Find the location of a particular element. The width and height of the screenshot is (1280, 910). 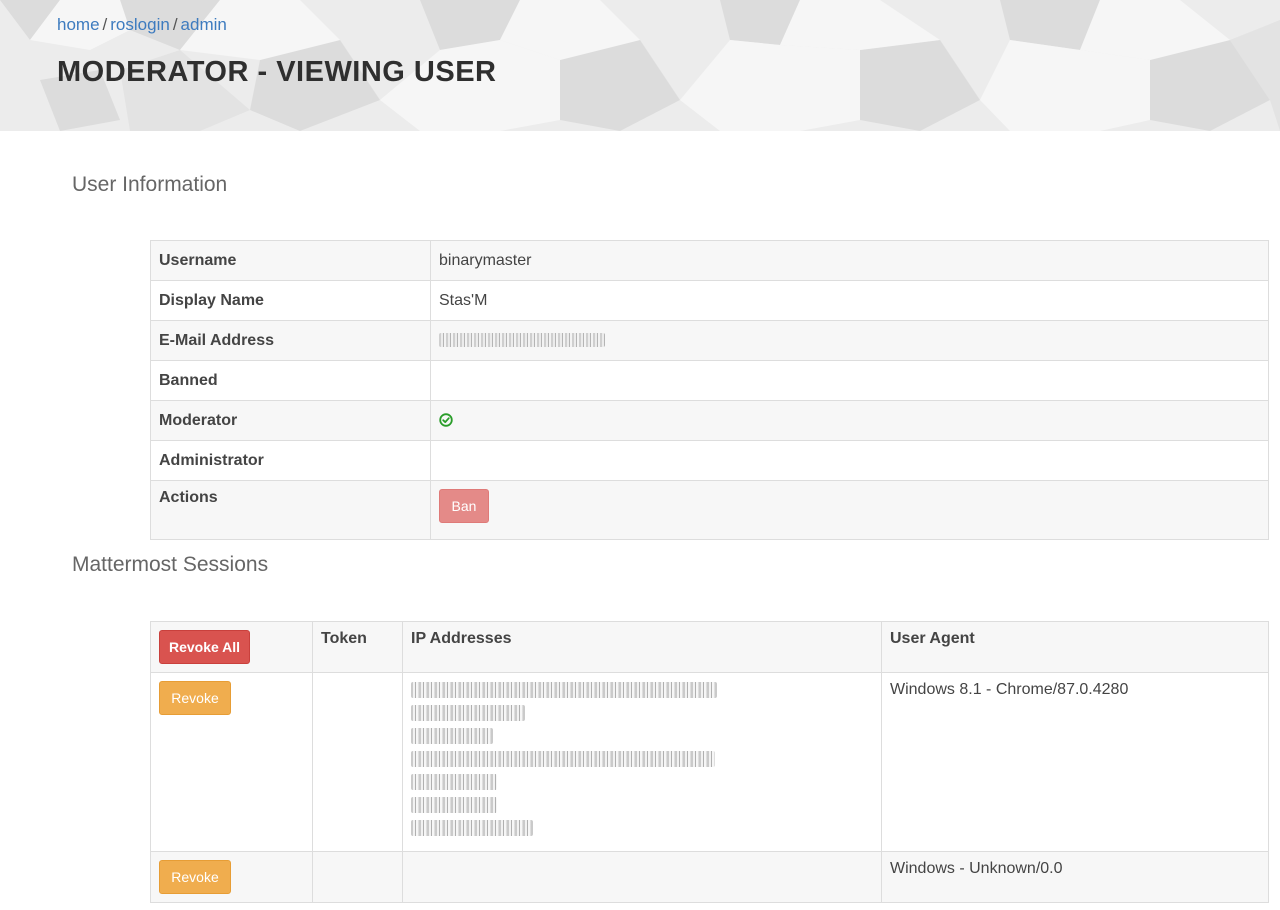

actions-label: Actions is located at coordinates (290, 510).